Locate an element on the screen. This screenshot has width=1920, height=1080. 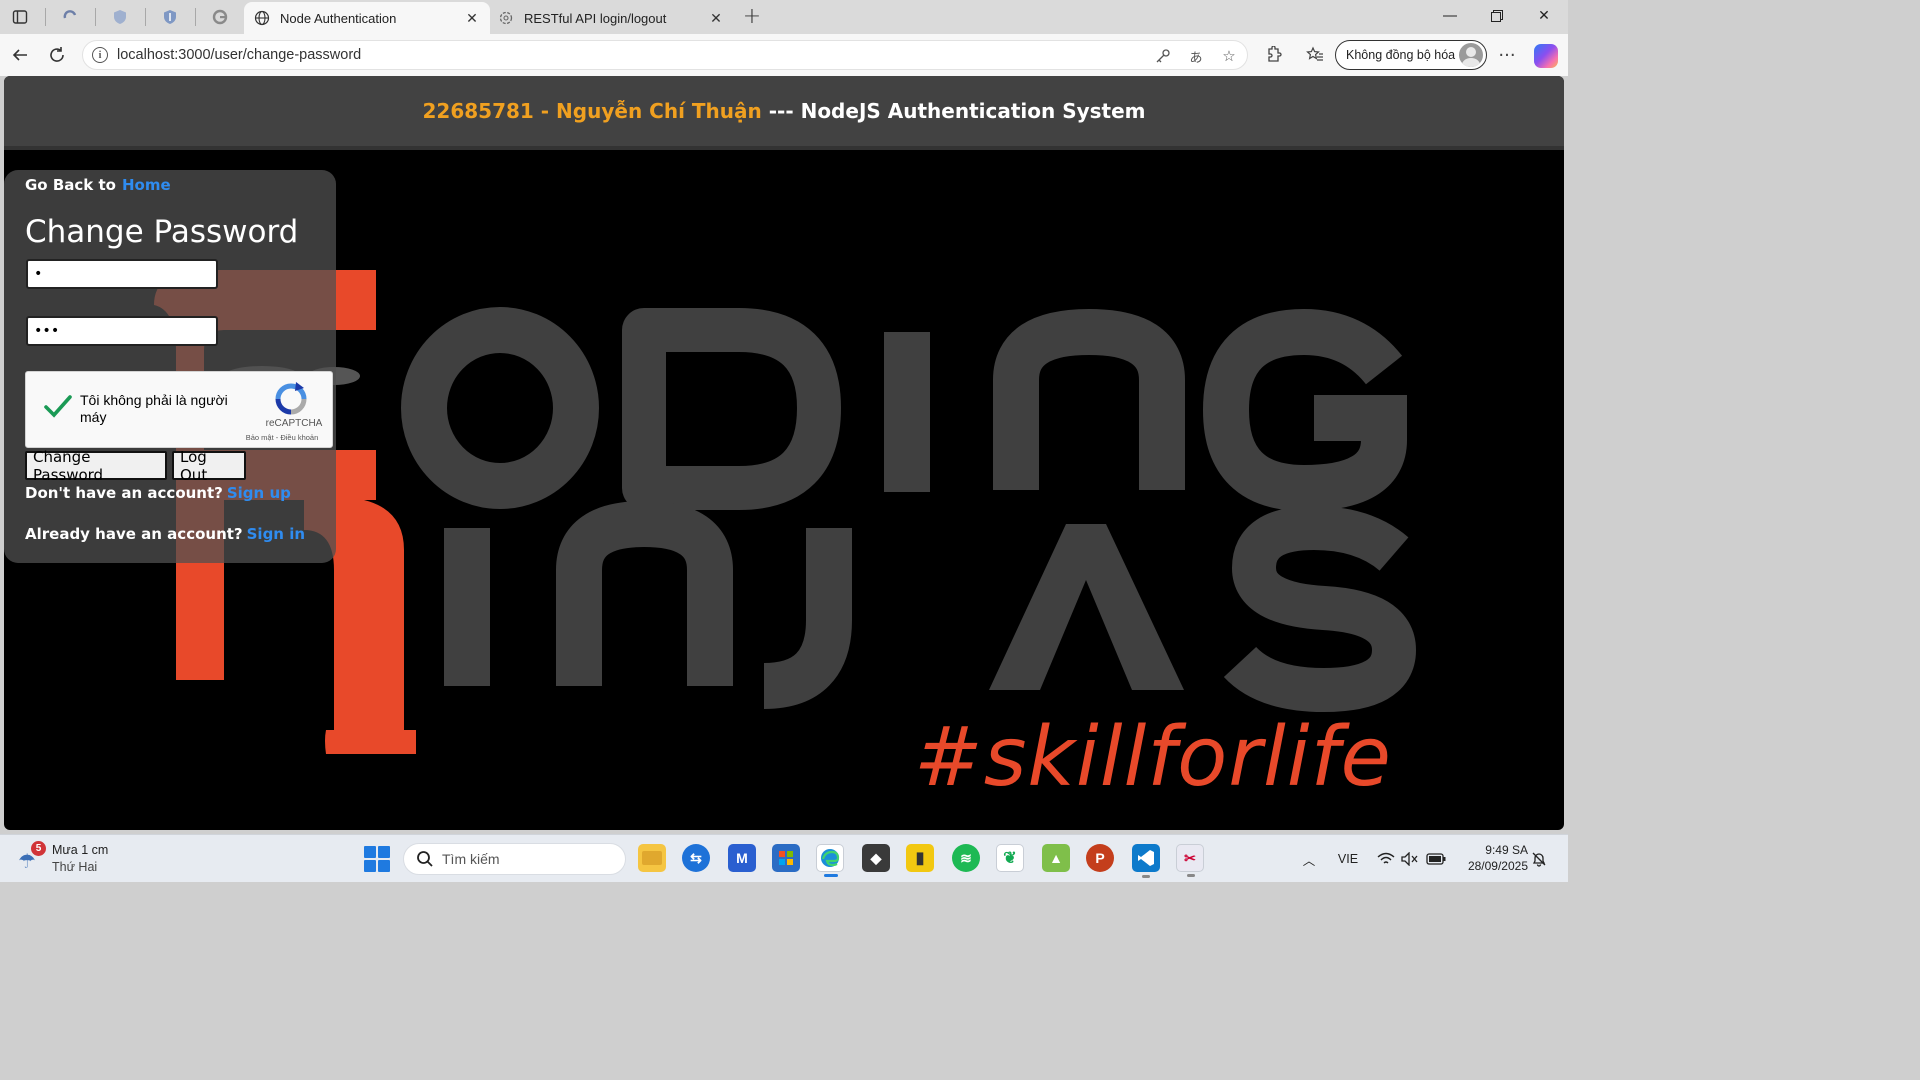
snipping-tool-icon: ✂ is located at coordinates (1190, 860).